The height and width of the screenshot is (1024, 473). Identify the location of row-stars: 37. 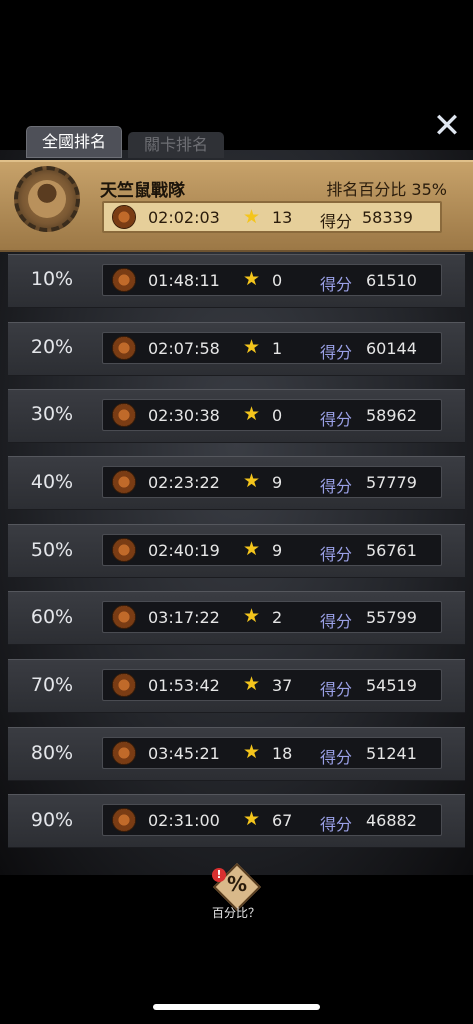
(282, 685).